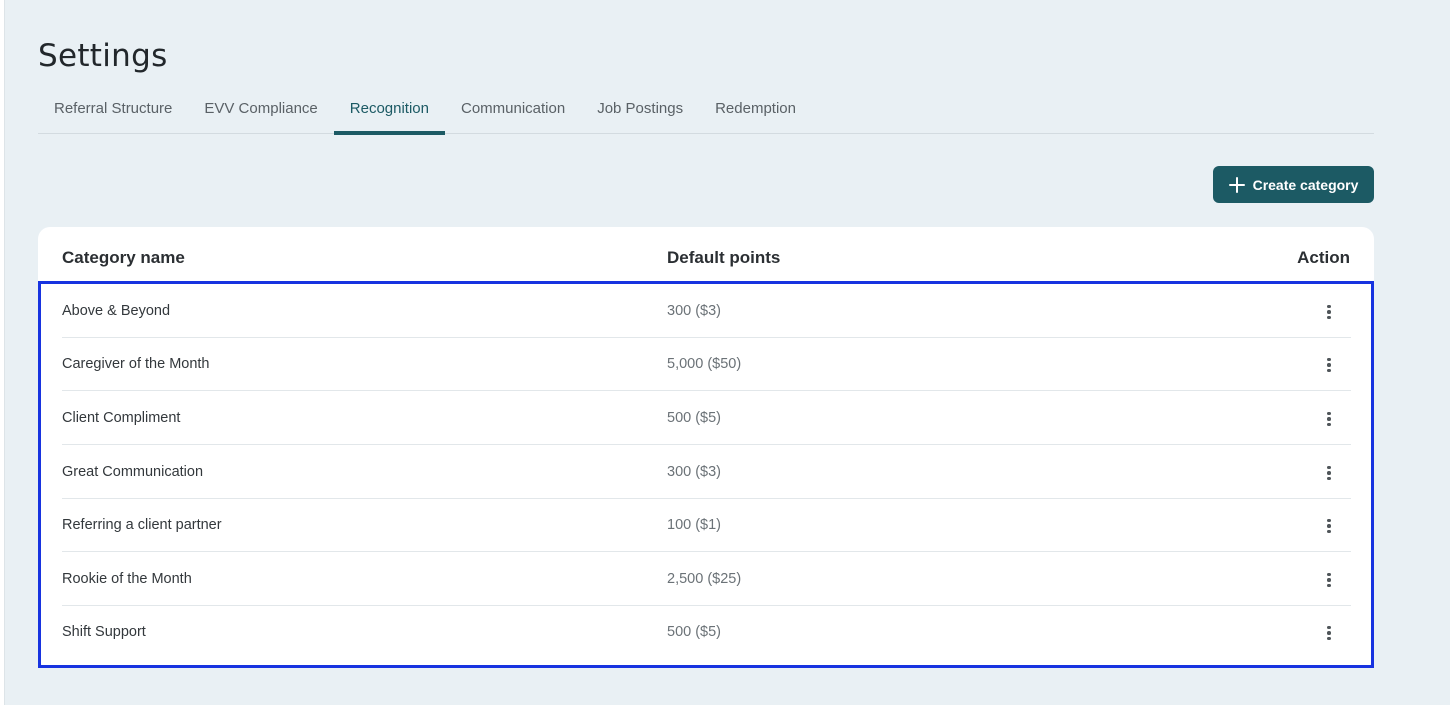 This screenshot has height=705, width=1450. Describe the element at coordinates (513, 110) in the screenshot. I see `tab-communication: Communication` at that location.